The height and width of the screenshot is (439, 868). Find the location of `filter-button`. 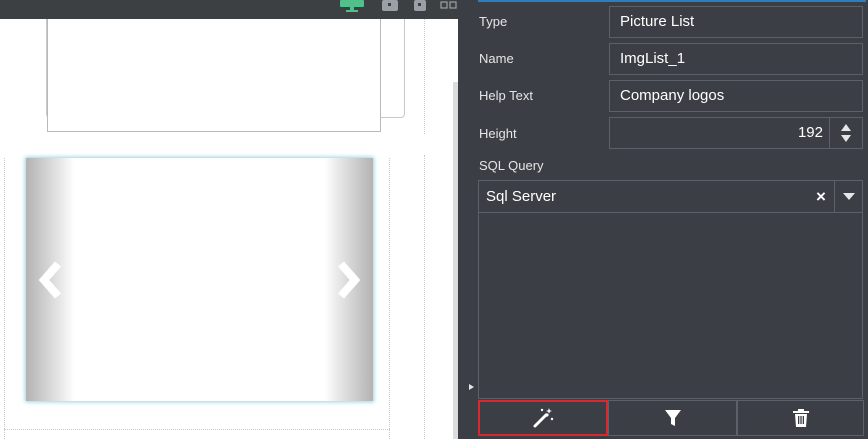

filter-button is located at coordinates (672, 418).